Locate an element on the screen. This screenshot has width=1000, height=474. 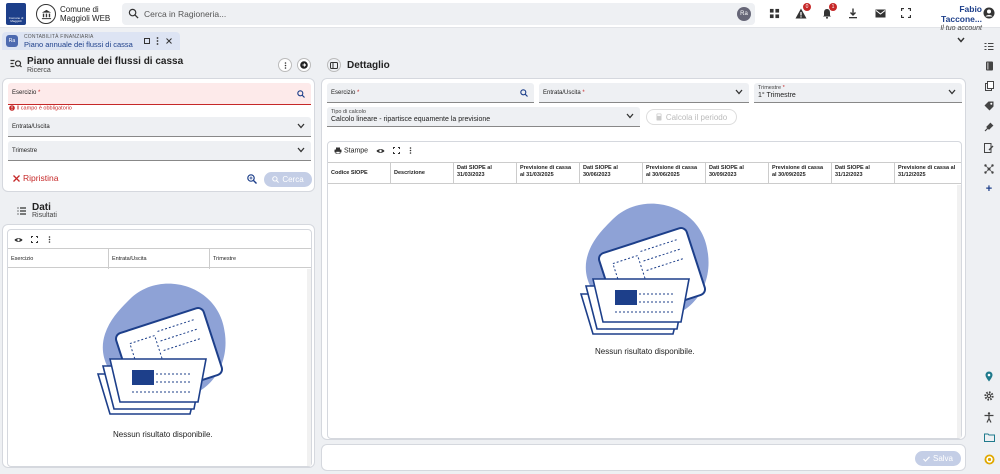
app-icon: Ra is located at coordinates (12, 41).